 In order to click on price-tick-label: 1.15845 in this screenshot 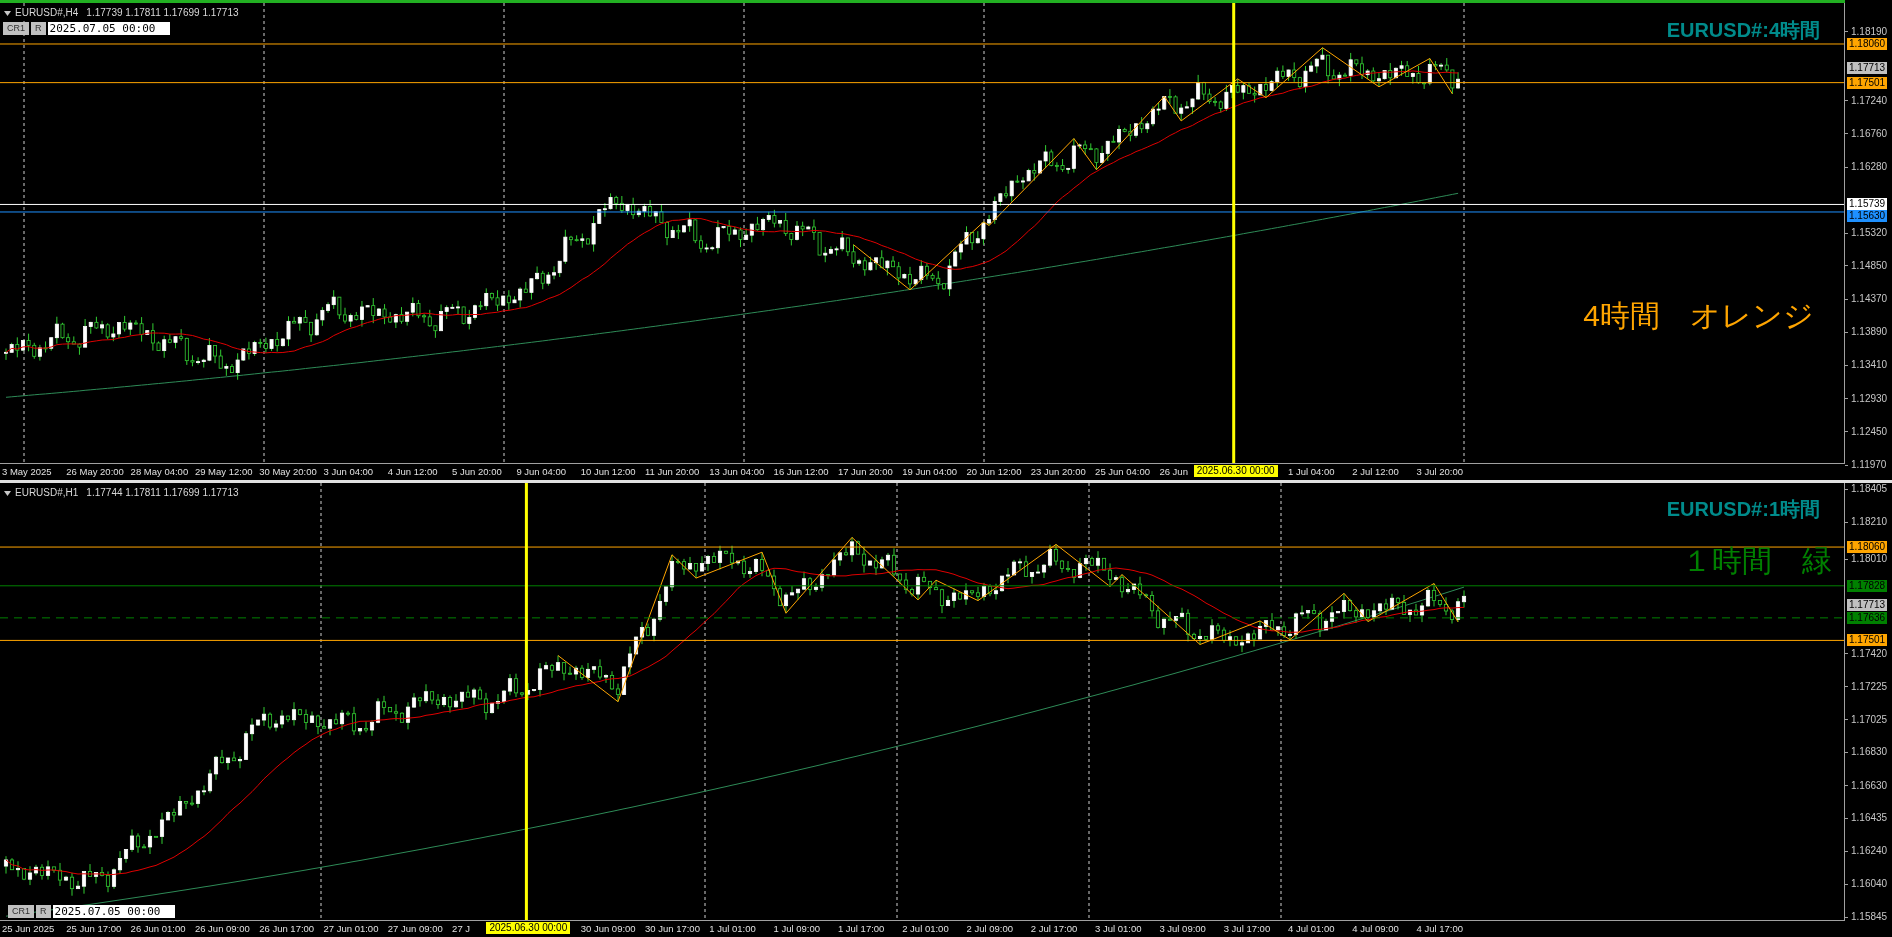, I will do `click(1869, 917)`.